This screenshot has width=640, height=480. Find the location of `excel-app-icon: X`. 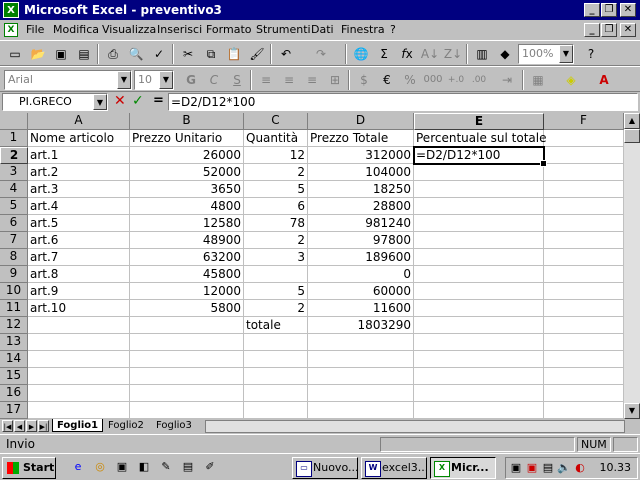

excel-app-icon: X is located at coordinates (11, 10).